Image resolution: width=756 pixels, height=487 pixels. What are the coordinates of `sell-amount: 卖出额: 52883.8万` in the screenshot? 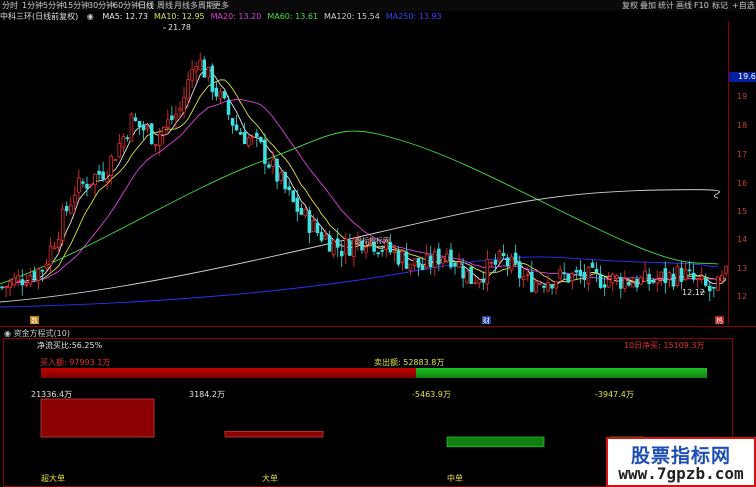 It's located at (409, 362).